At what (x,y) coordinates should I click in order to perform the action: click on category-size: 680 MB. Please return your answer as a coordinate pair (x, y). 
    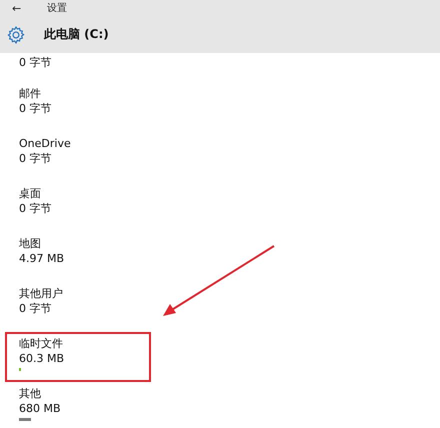
    Looking at the image, I should click on (40, 408).